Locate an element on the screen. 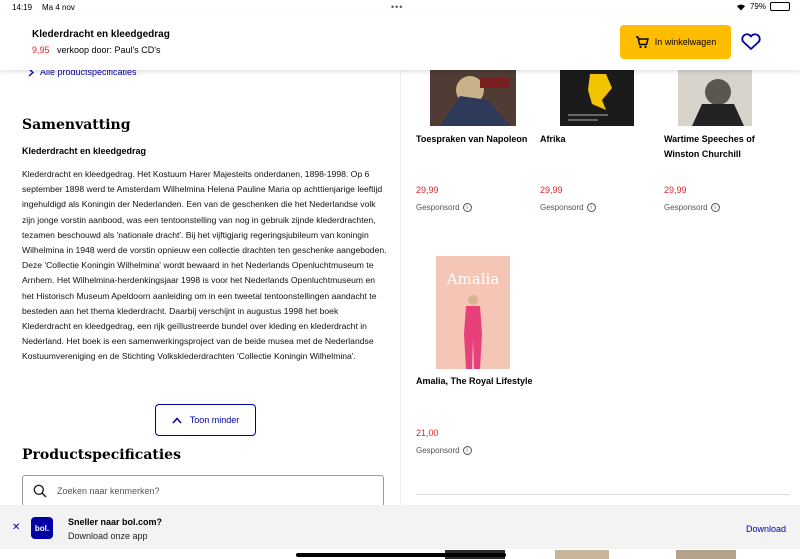  chevron-up-icon is located at coordinates (177, 419).